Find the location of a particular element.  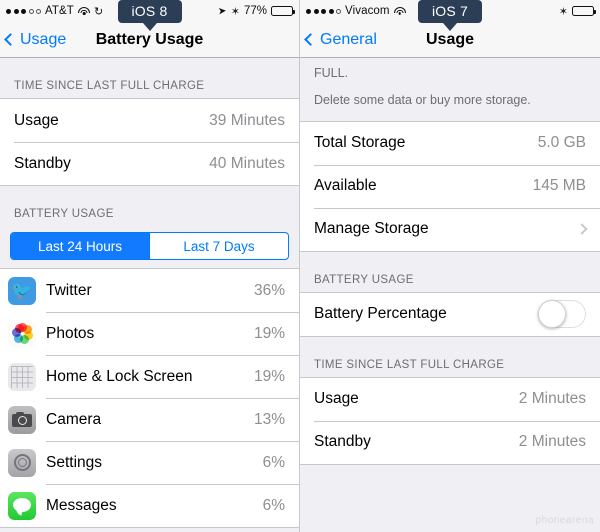

battery-icon-right is located at coordinates (584, 11).